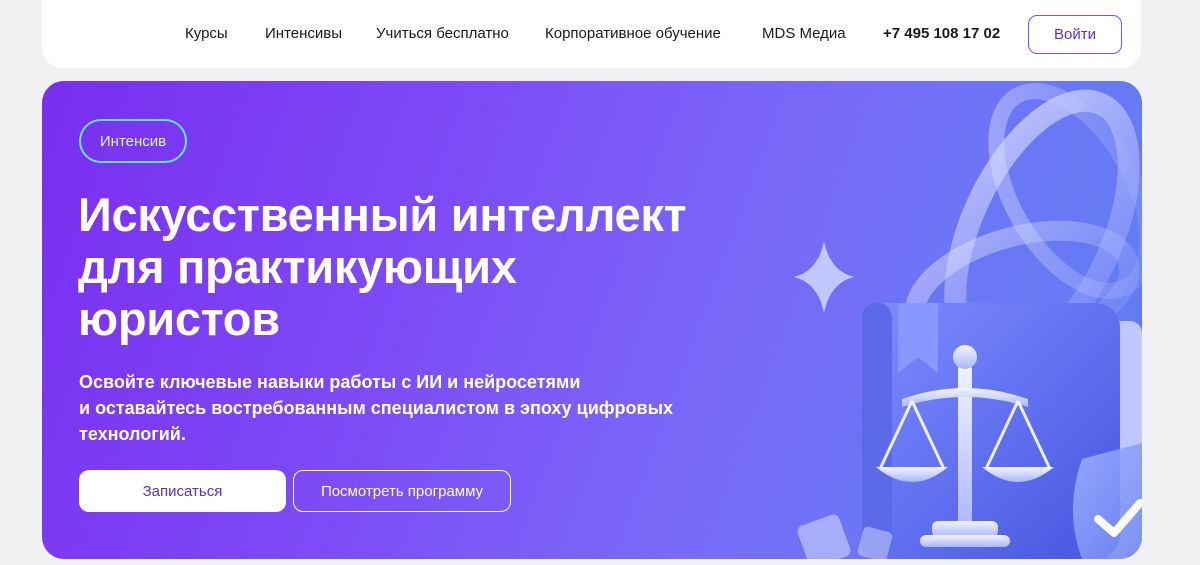 This screenshot has height=565, width=1200. I want to click on hero-subtitle-line: технологий., so click(132, 434).